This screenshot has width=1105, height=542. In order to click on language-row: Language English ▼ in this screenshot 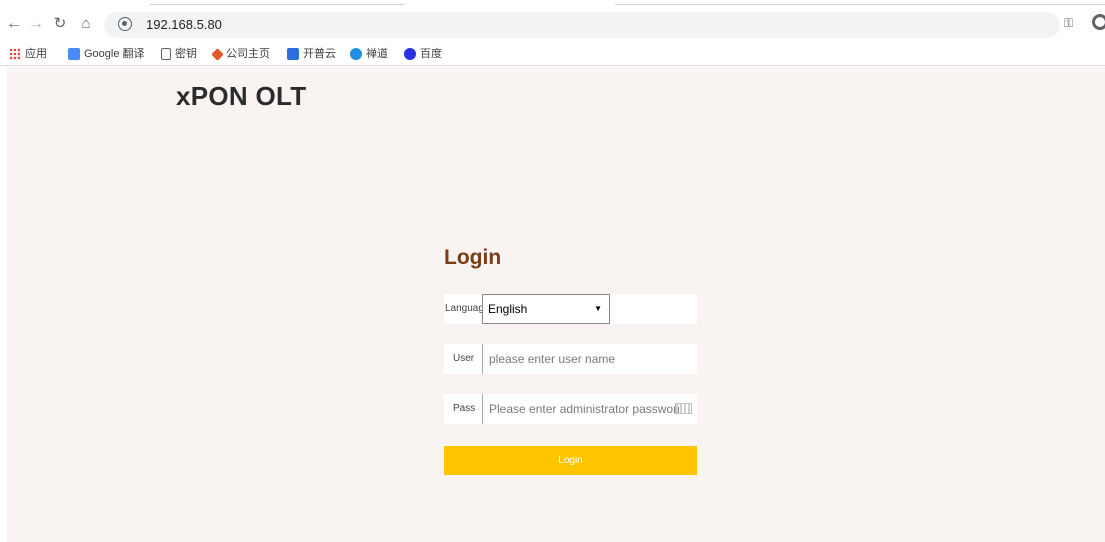, I will do `click(570, 309)`.